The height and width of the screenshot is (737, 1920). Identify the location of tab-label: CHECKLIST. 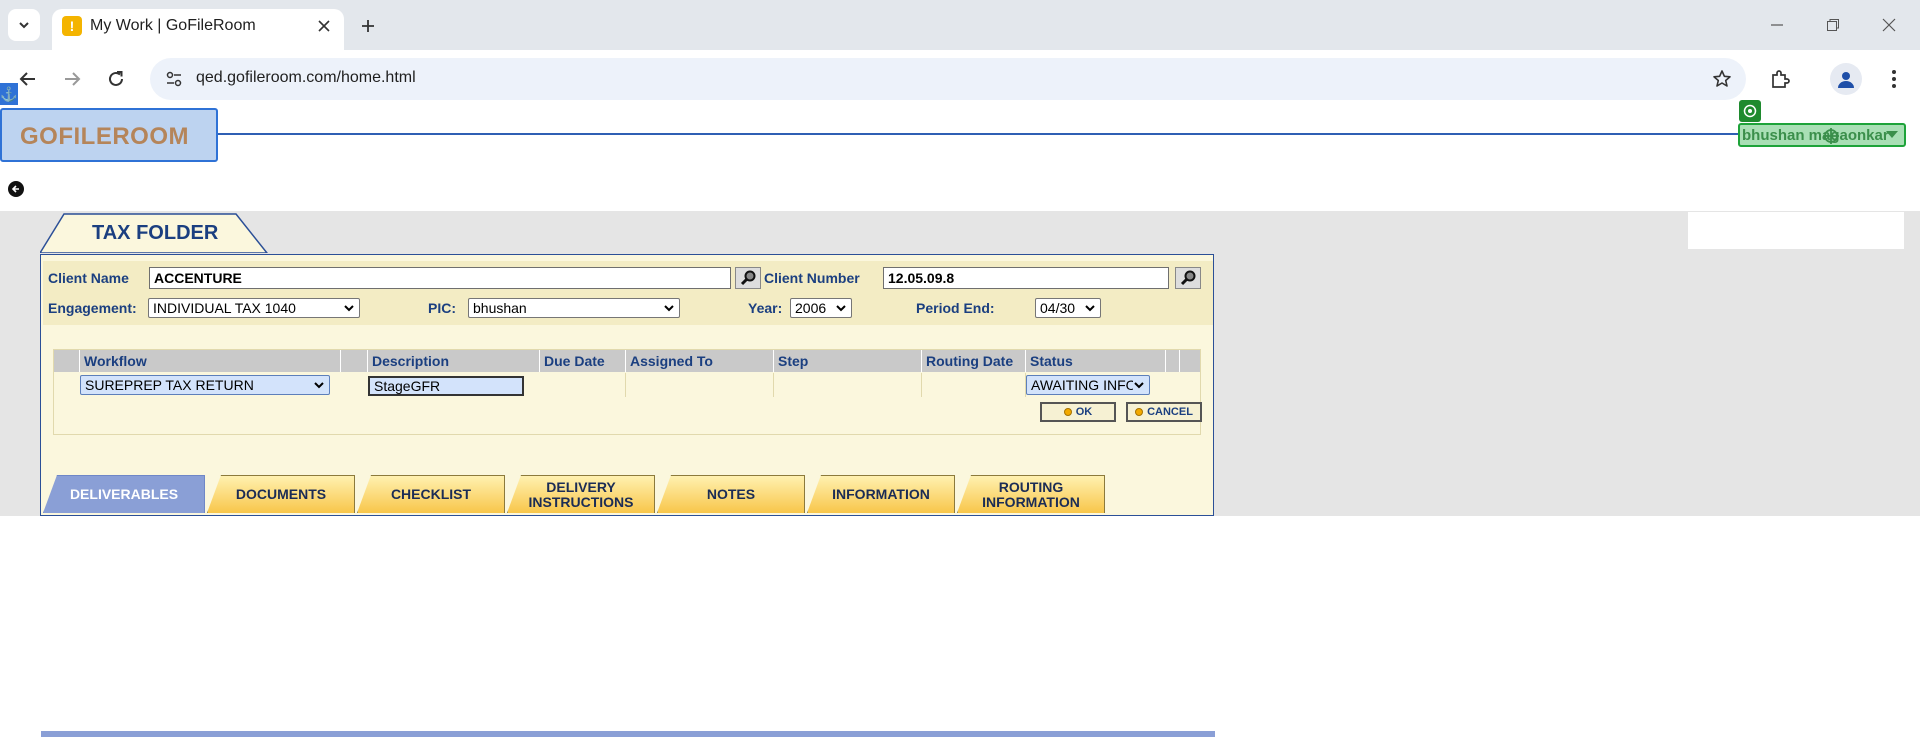
(431, 494).